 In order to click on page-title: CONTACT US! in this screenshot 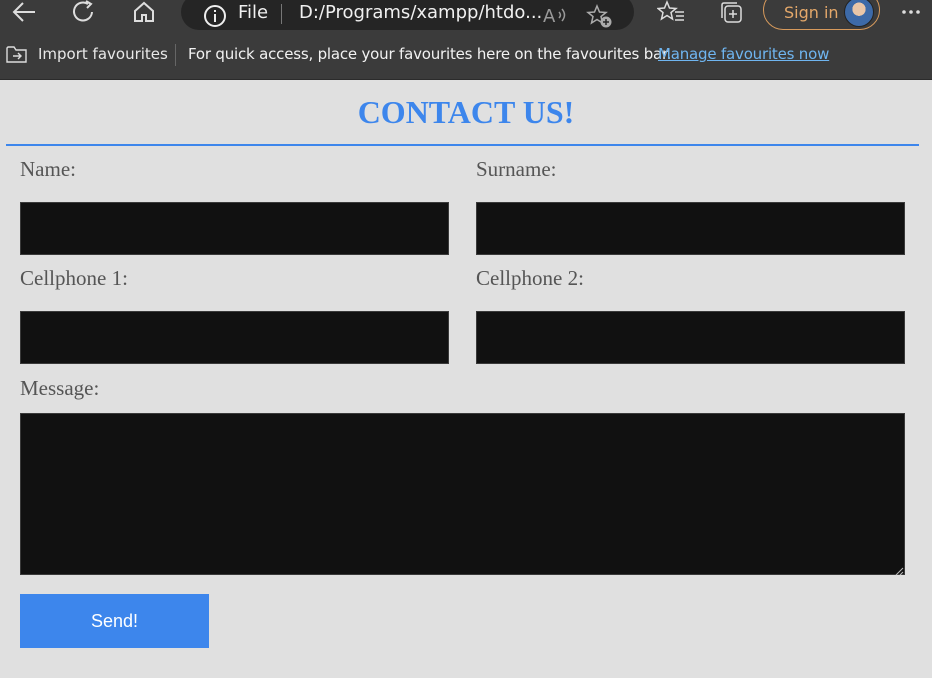, I will do `click(466, 112)`.